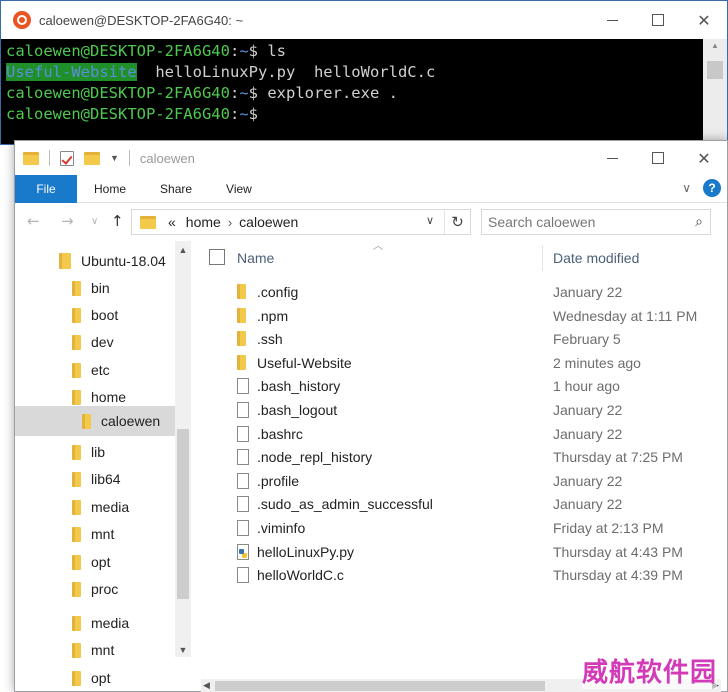 This screenshot has height=692, width=728. I want to click on column-divider, so click(542, 258).